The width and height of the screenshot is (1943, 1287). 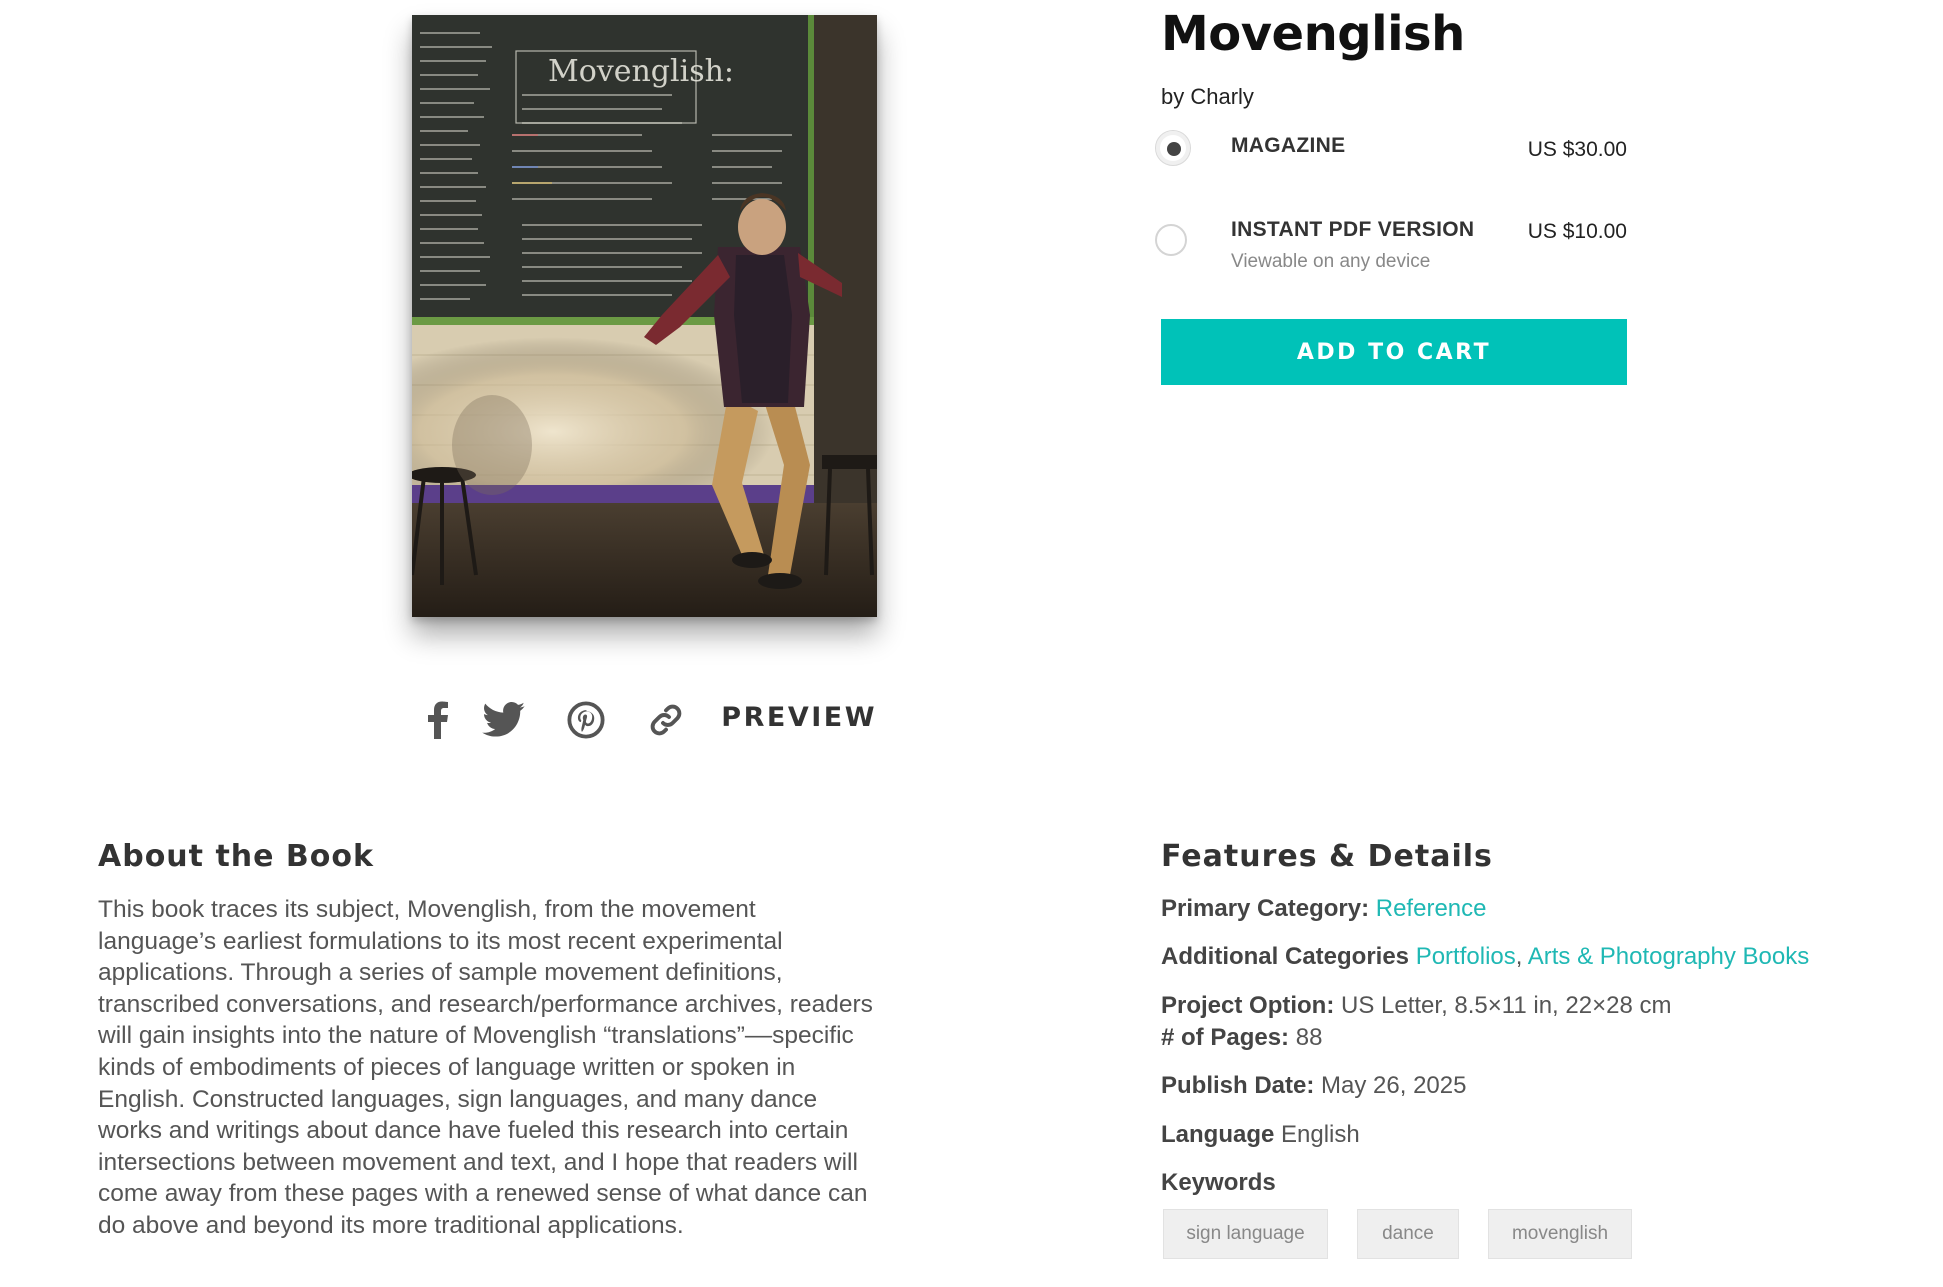 I want to click on radio-magazine, so click(x=1173, y=148).